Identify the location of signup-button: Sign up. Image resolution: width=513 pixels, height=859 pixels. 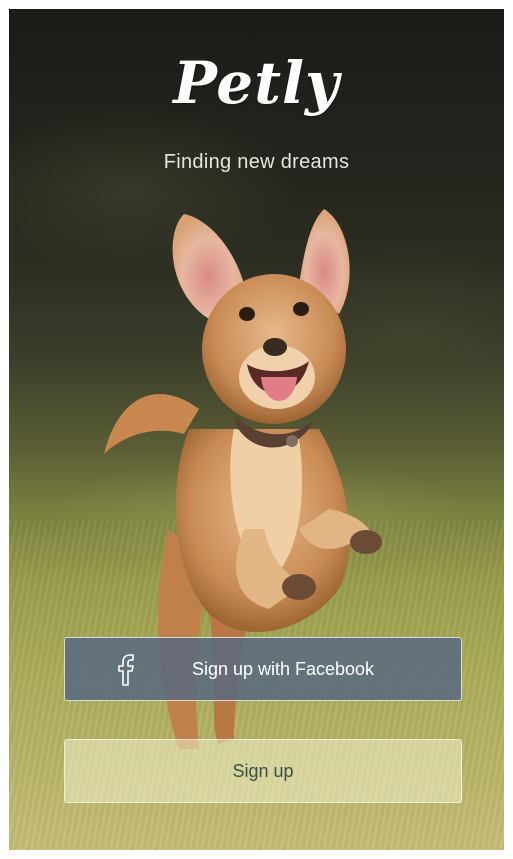
(263, 771).